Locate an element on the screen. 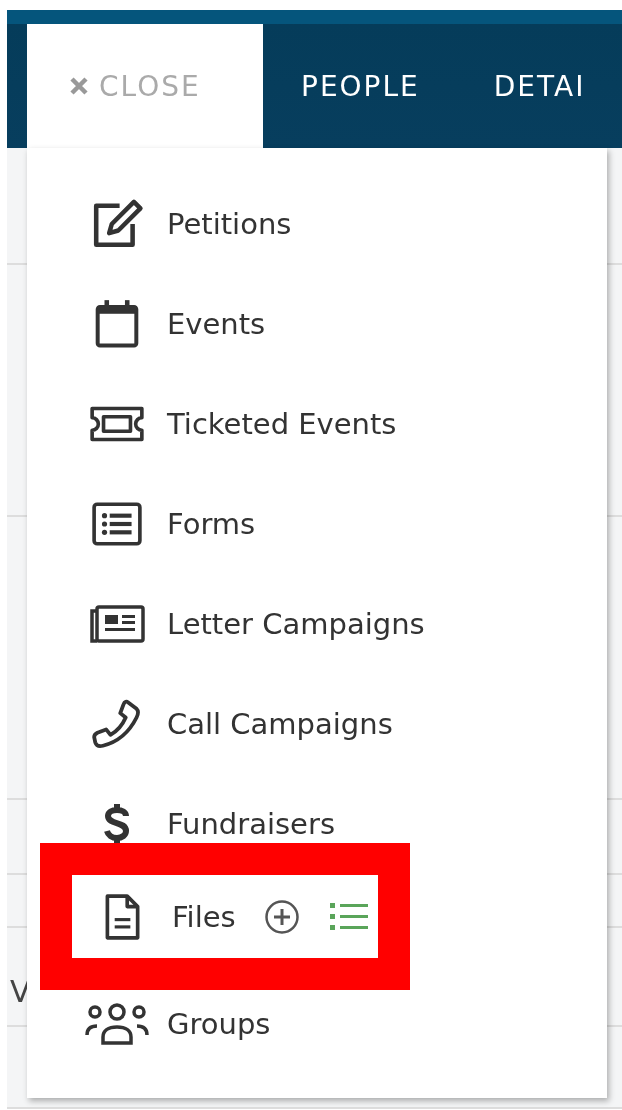 The image size is (622, 1110). menu-item: Files is located at coordinates (154, 916).